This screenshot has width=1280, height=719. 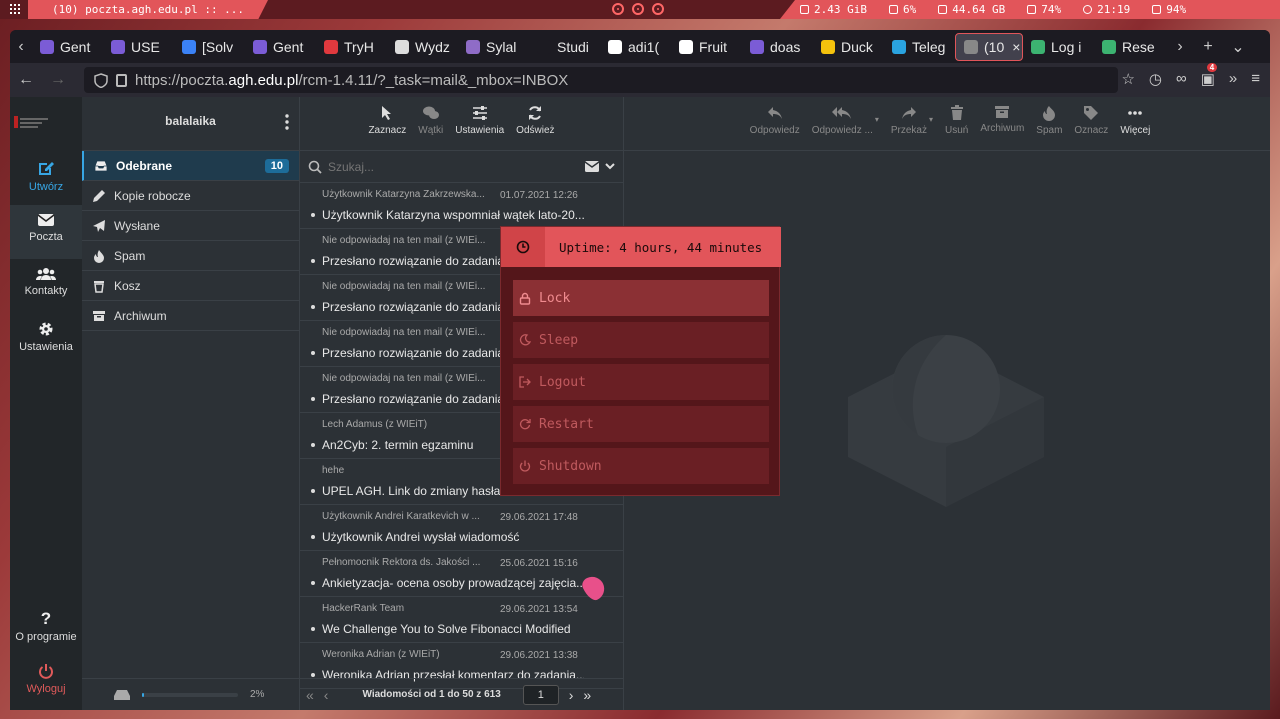 I want to click on overflow-chevrons-icon: », so click(x=1233, y=79).